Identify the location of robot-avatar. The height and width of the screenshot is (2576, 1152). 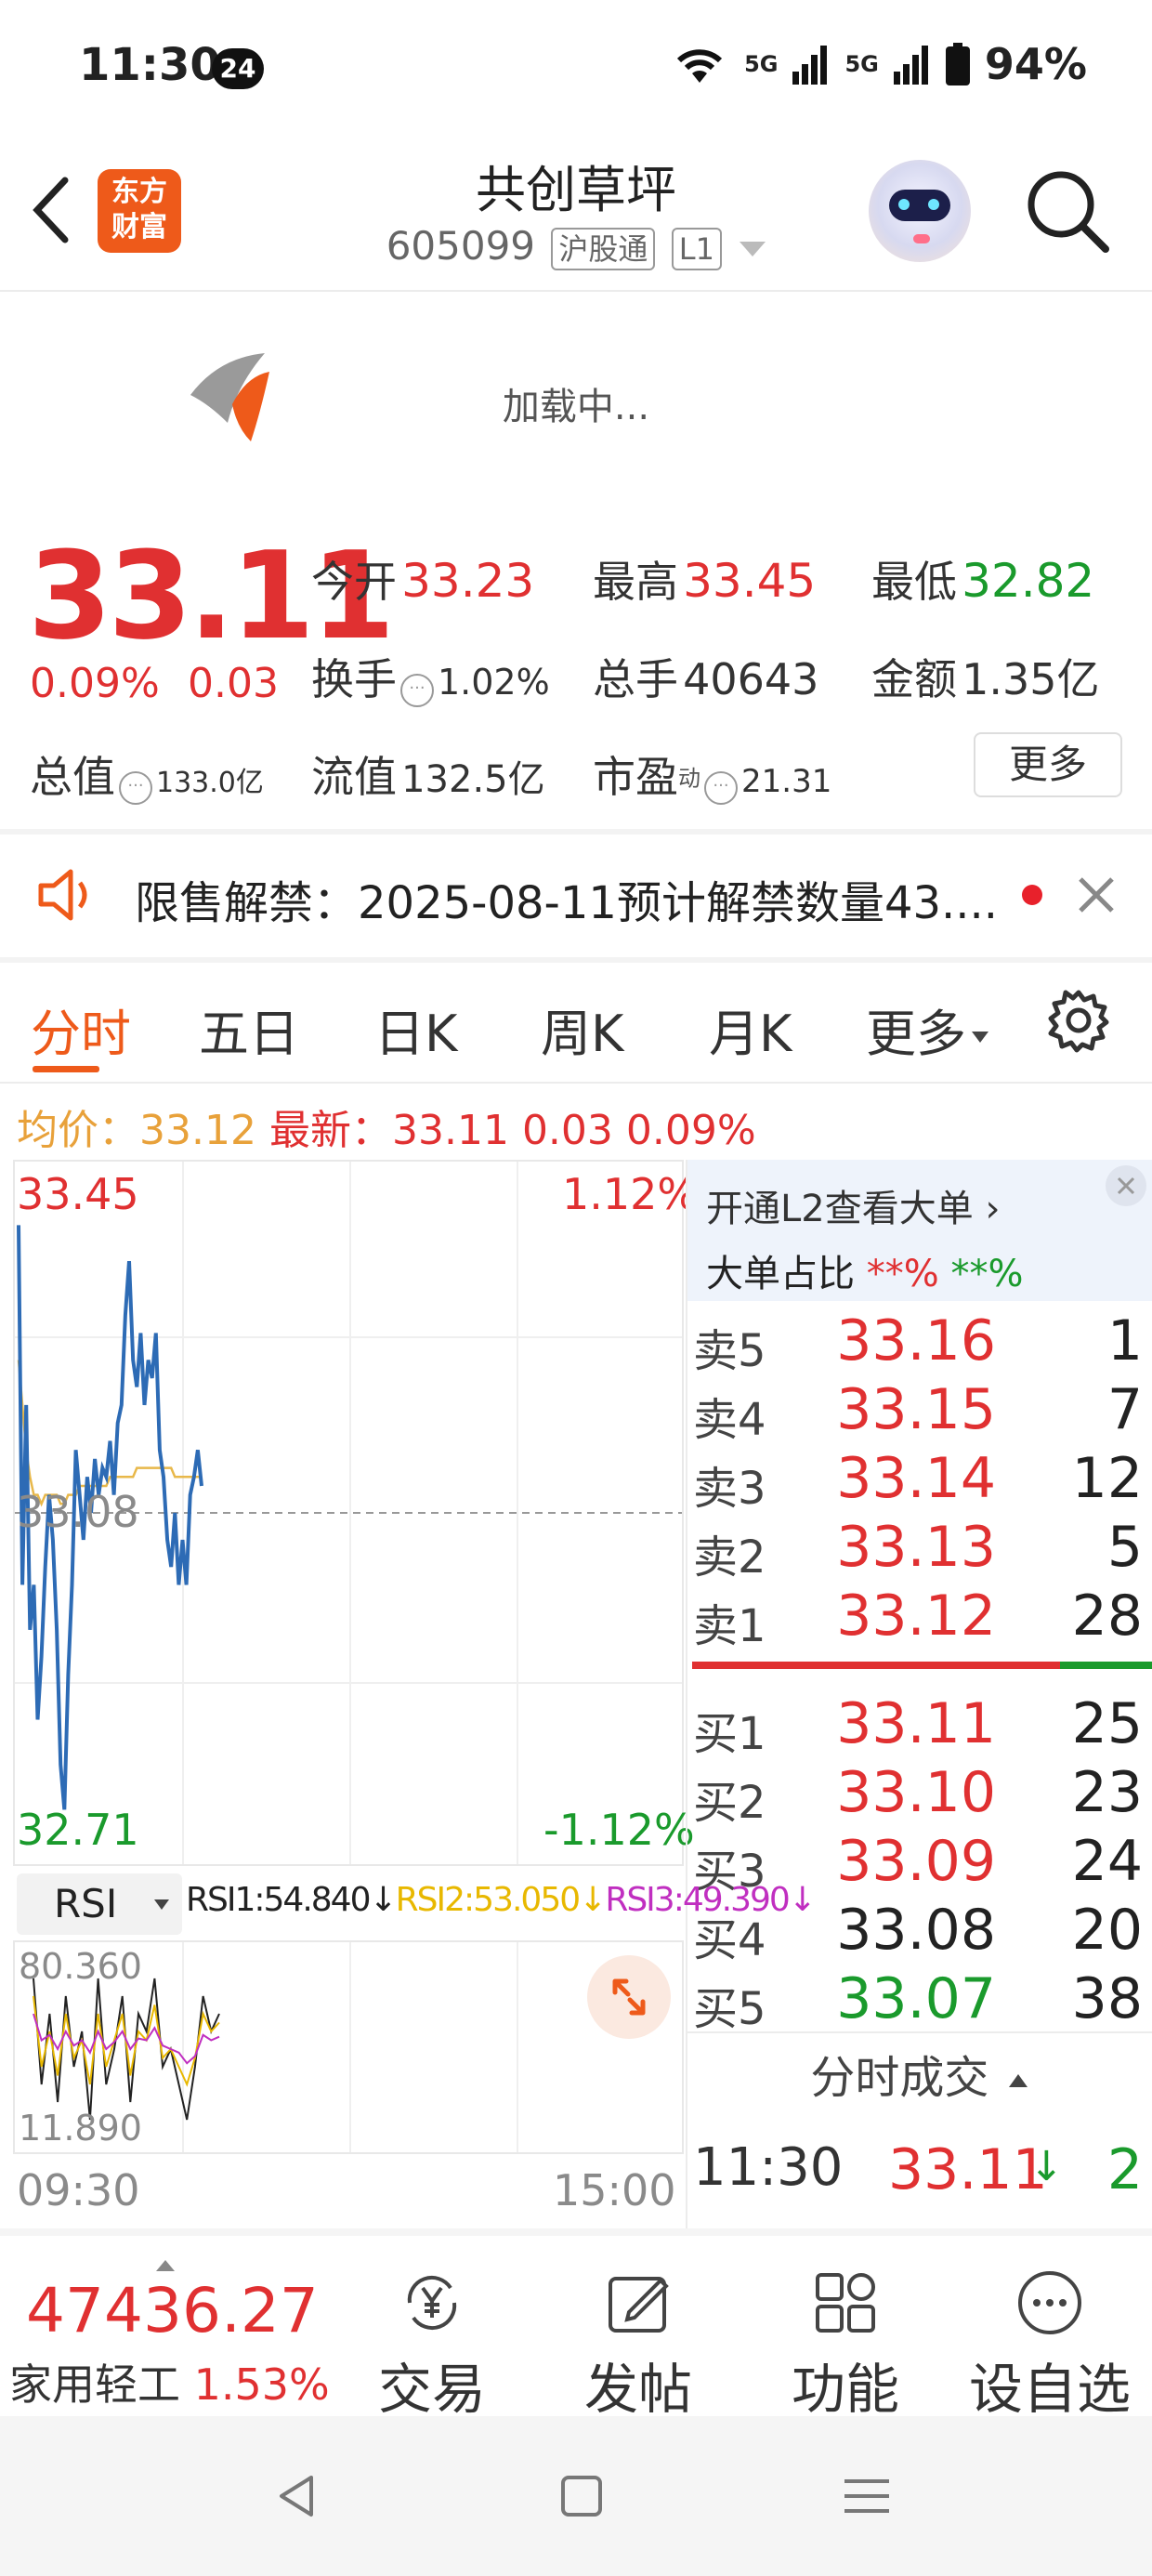
(920, 211).